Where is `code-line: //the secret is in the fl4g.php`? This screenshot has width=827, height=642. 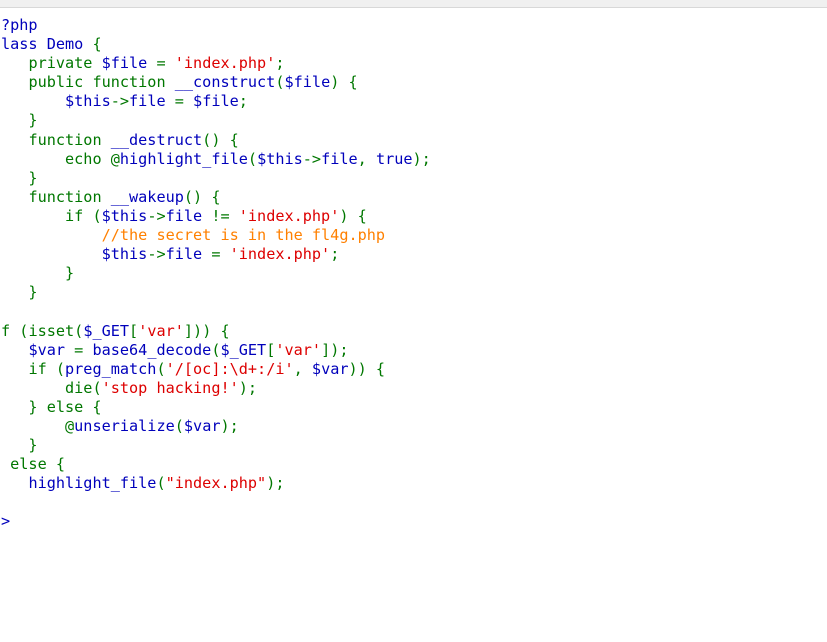
code-line: //the secret is in the fl4g.php is located at coordinates (216, 235).